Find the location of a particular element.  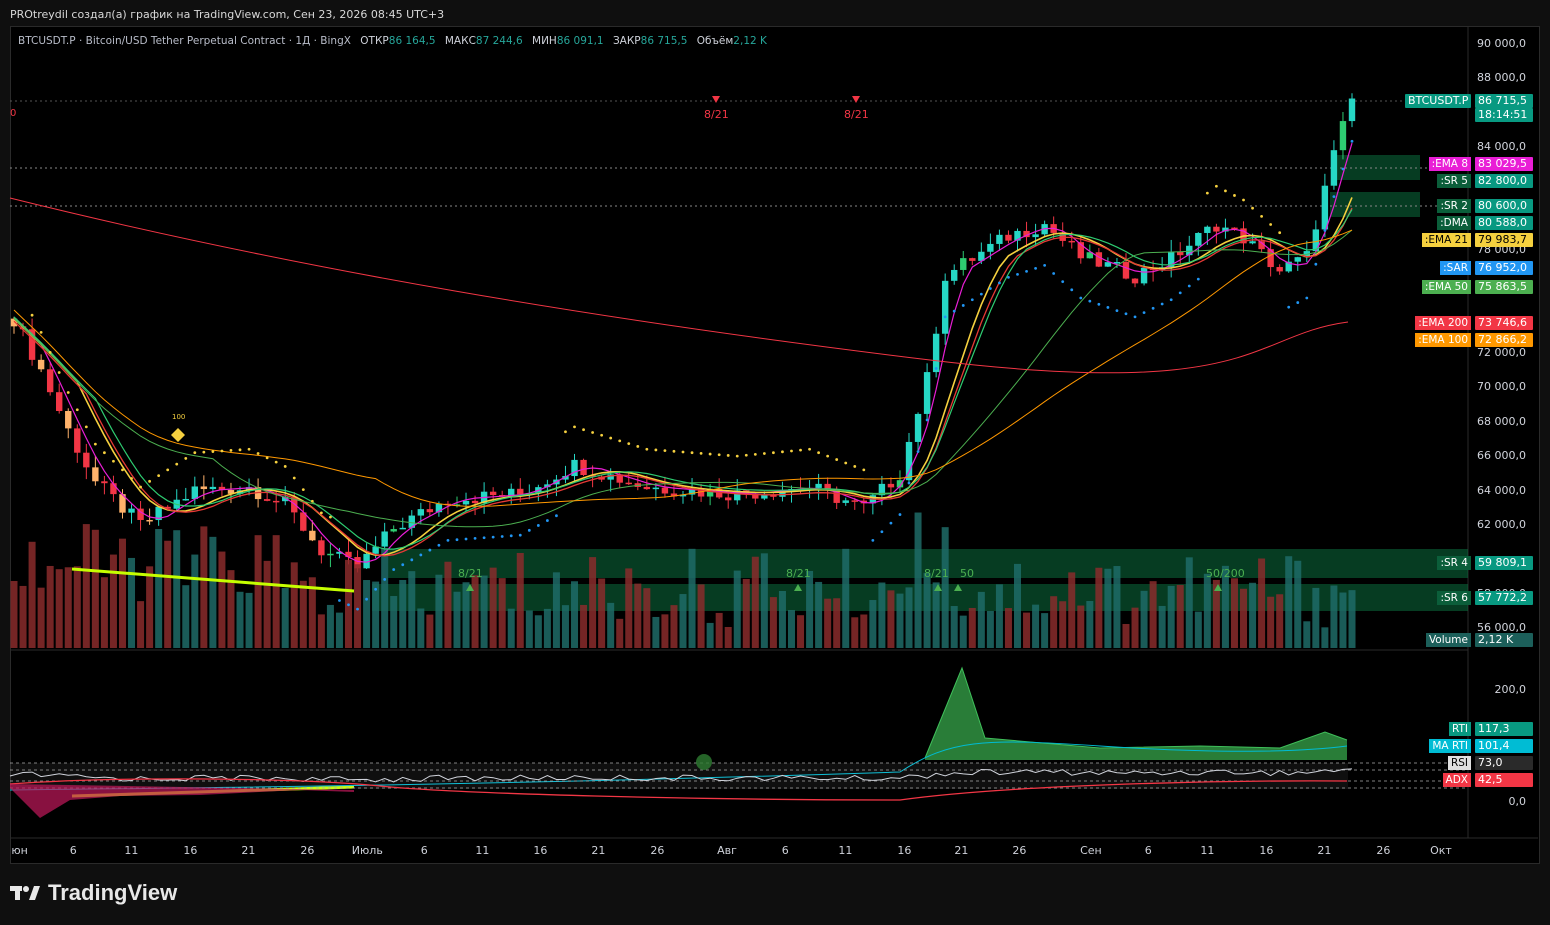

level-tag-name: :EMA 8 is located at coordinates (1449, 164).